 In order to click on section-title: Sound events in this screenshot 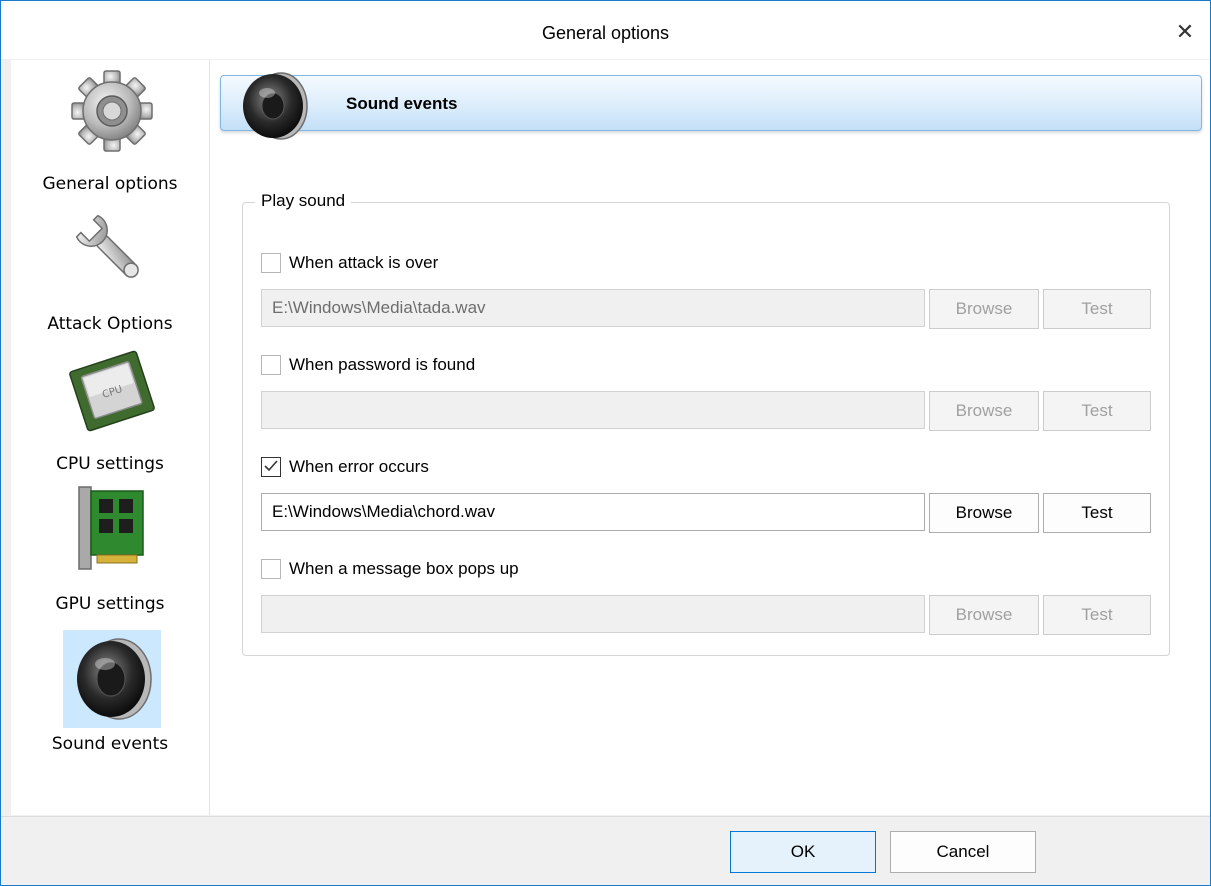, I will do `click(402, 103)`.